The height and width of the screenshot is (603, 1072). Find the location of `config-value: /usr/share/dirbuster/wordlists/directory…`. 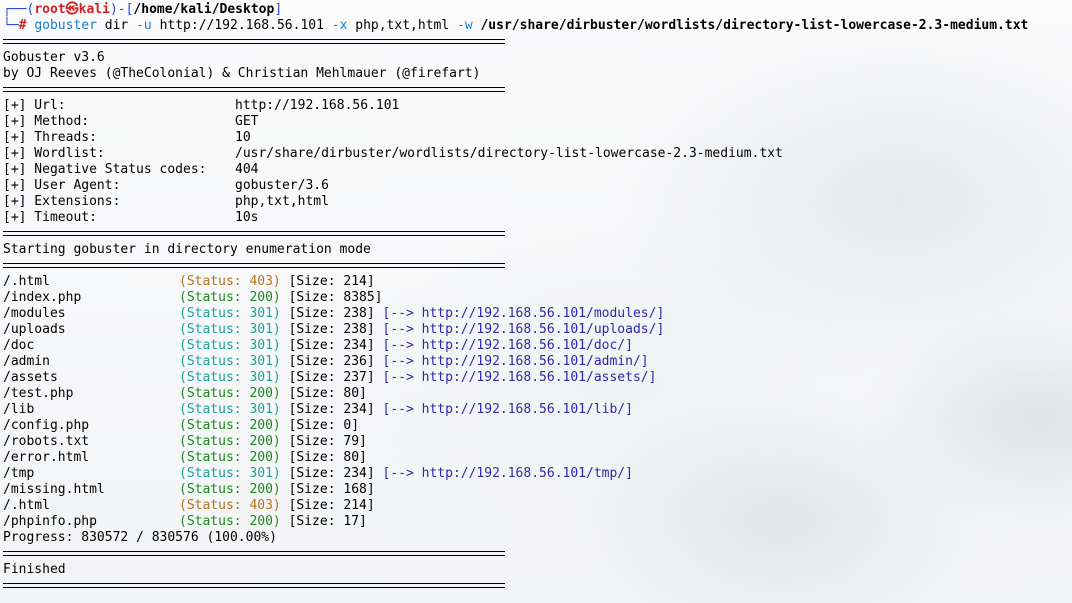

config-value: /usr/share/dirbuster/wordlists/directory… is located at coordinates (509, 153).